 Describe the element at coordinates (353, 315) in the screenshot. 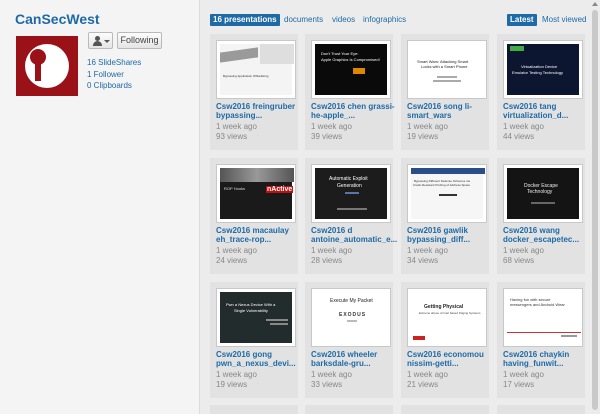

I see `slide-logo: EXODUS` at that location.